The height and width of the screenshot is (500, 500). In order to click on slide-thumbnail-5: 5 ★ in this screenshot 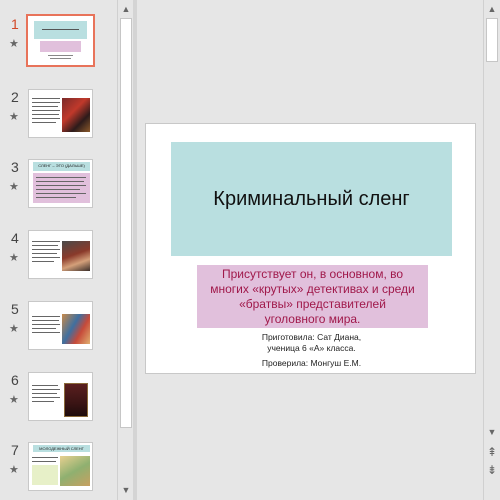, I will do `click(58, 334)`.